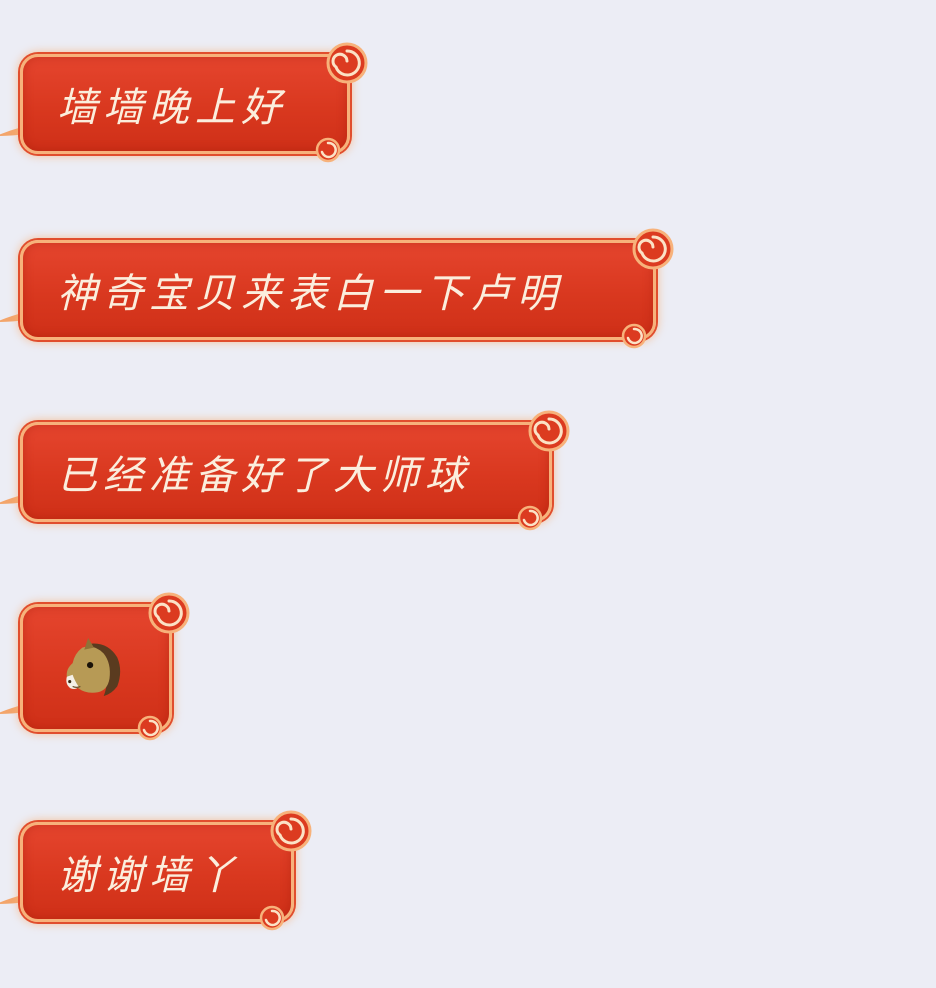 The height and width of the screenshot is (988, 936). I want to click on horse-face-icon, so click(93, 667).